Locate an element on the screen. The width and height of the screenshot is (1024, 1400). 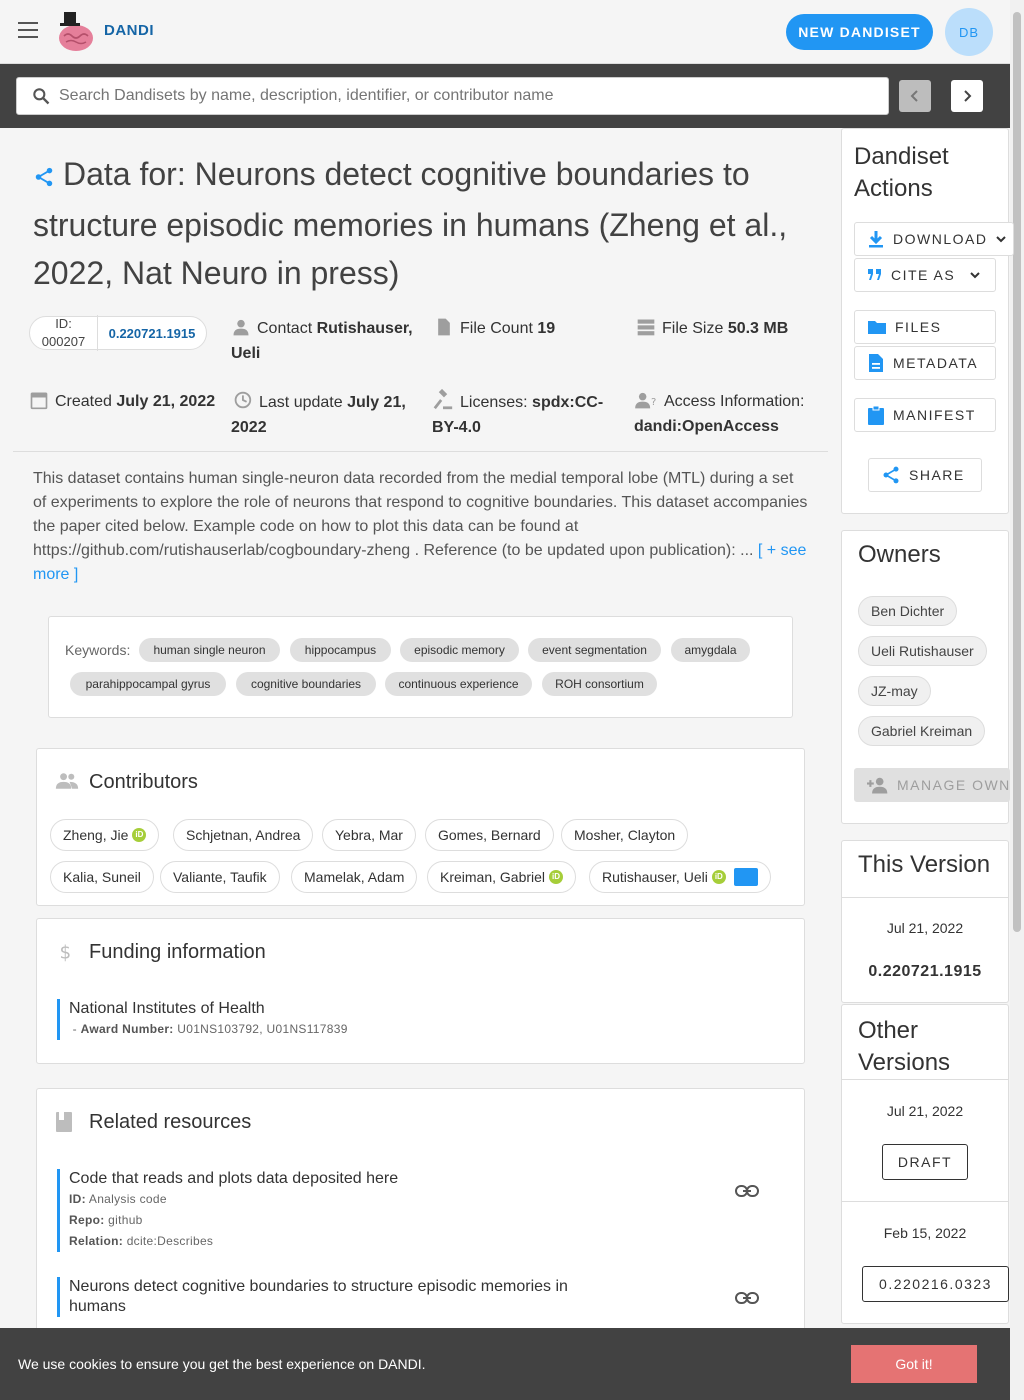
contributor-chip: Valiante, Taufik is located at coordinates (220, 877).